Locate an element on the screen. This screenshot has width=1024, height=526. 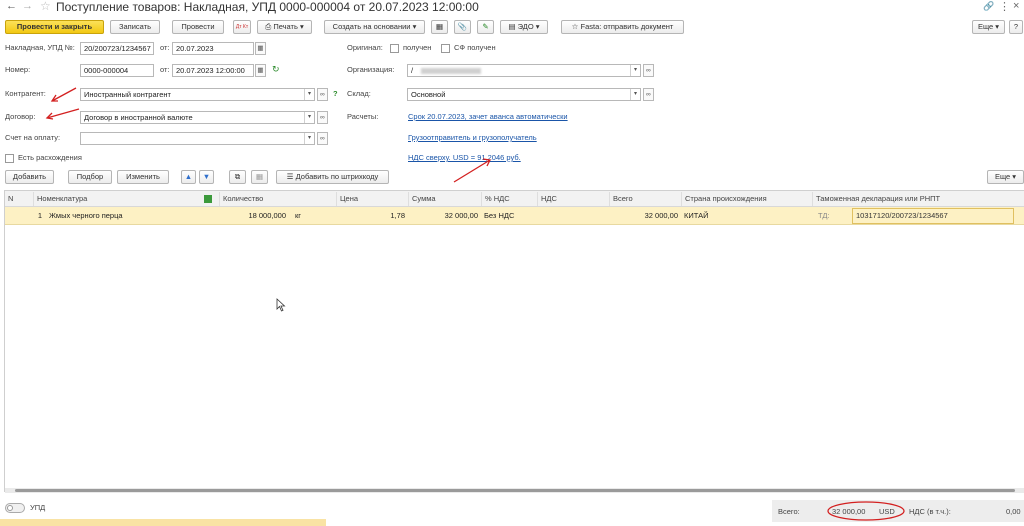
annotation-arrow-counterparty is located at coordinates (63, 94).